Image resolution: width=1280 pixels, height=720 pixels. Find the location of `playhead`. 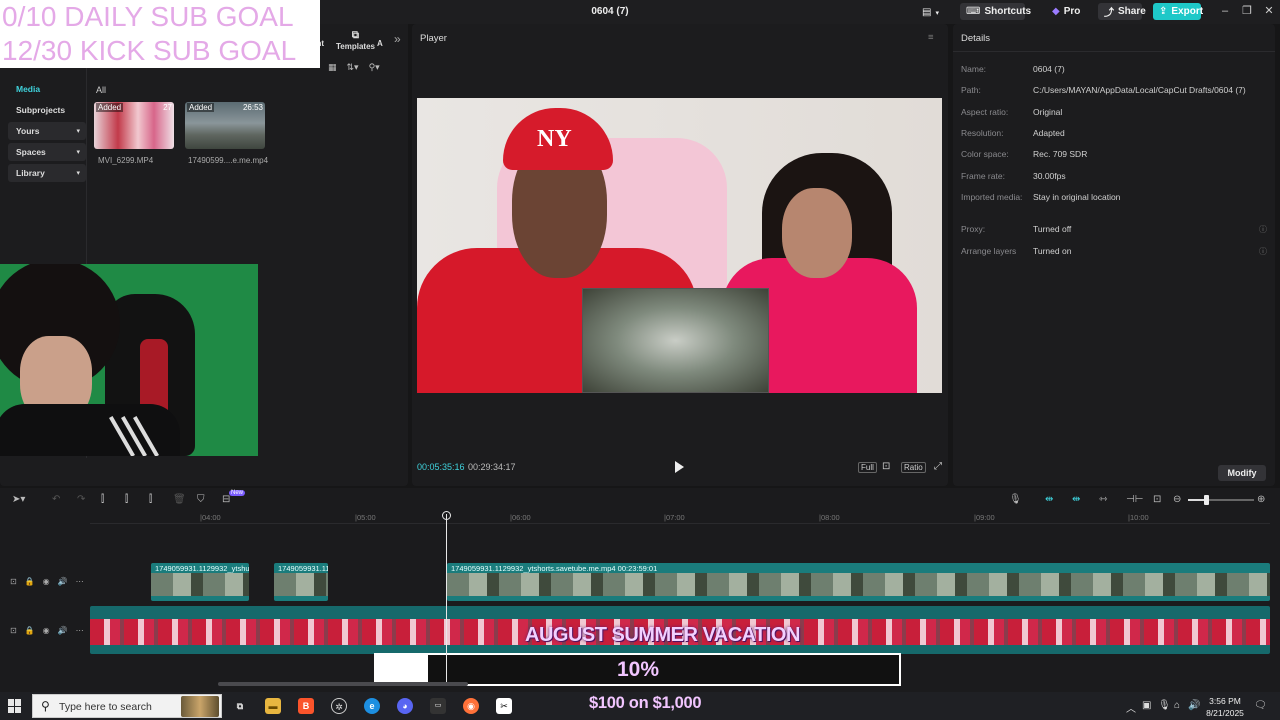

playhead is located at coordinates (446, 598).